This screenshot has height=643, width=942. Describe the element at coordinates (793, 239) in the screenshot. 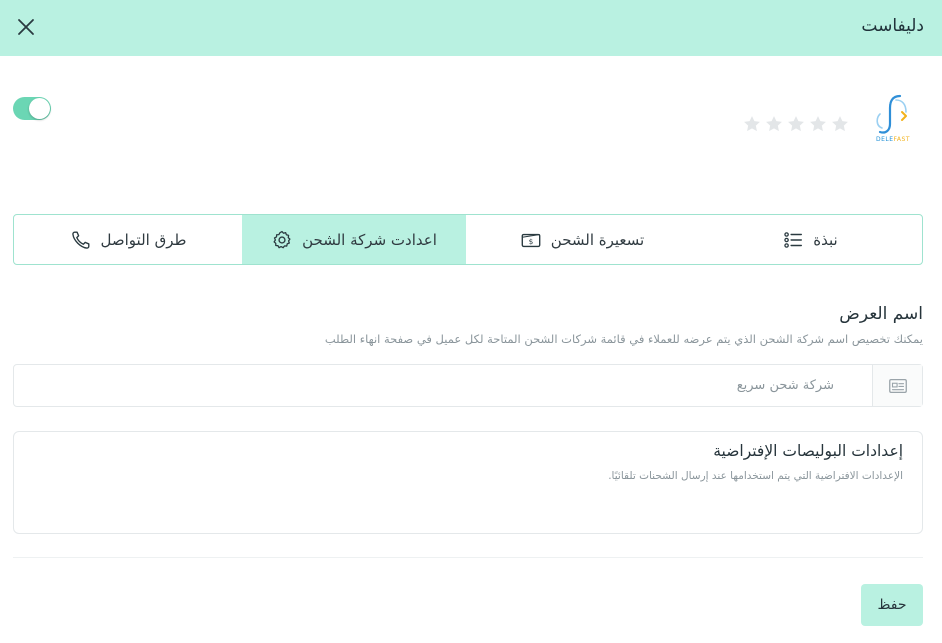

I see `list-icon` at that location.